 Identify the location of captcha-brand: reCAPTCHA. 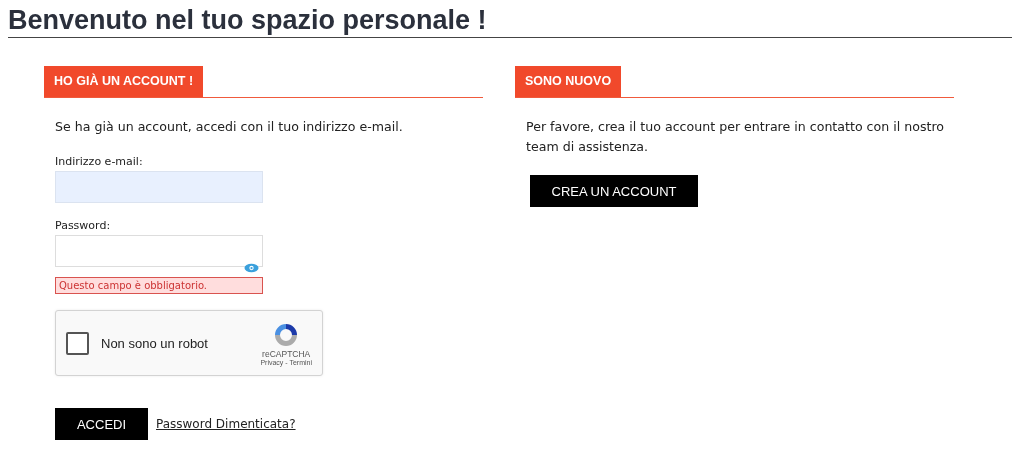
(286, 353).